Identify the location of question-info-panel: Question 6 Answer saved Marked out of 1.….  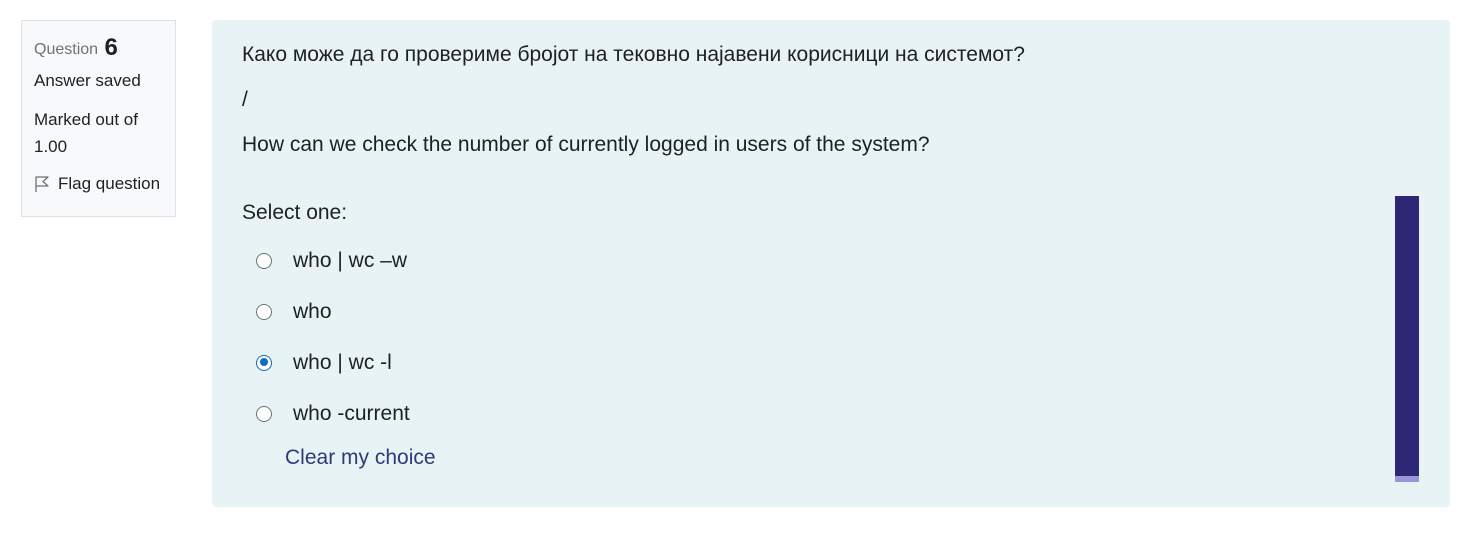
(98, 118).